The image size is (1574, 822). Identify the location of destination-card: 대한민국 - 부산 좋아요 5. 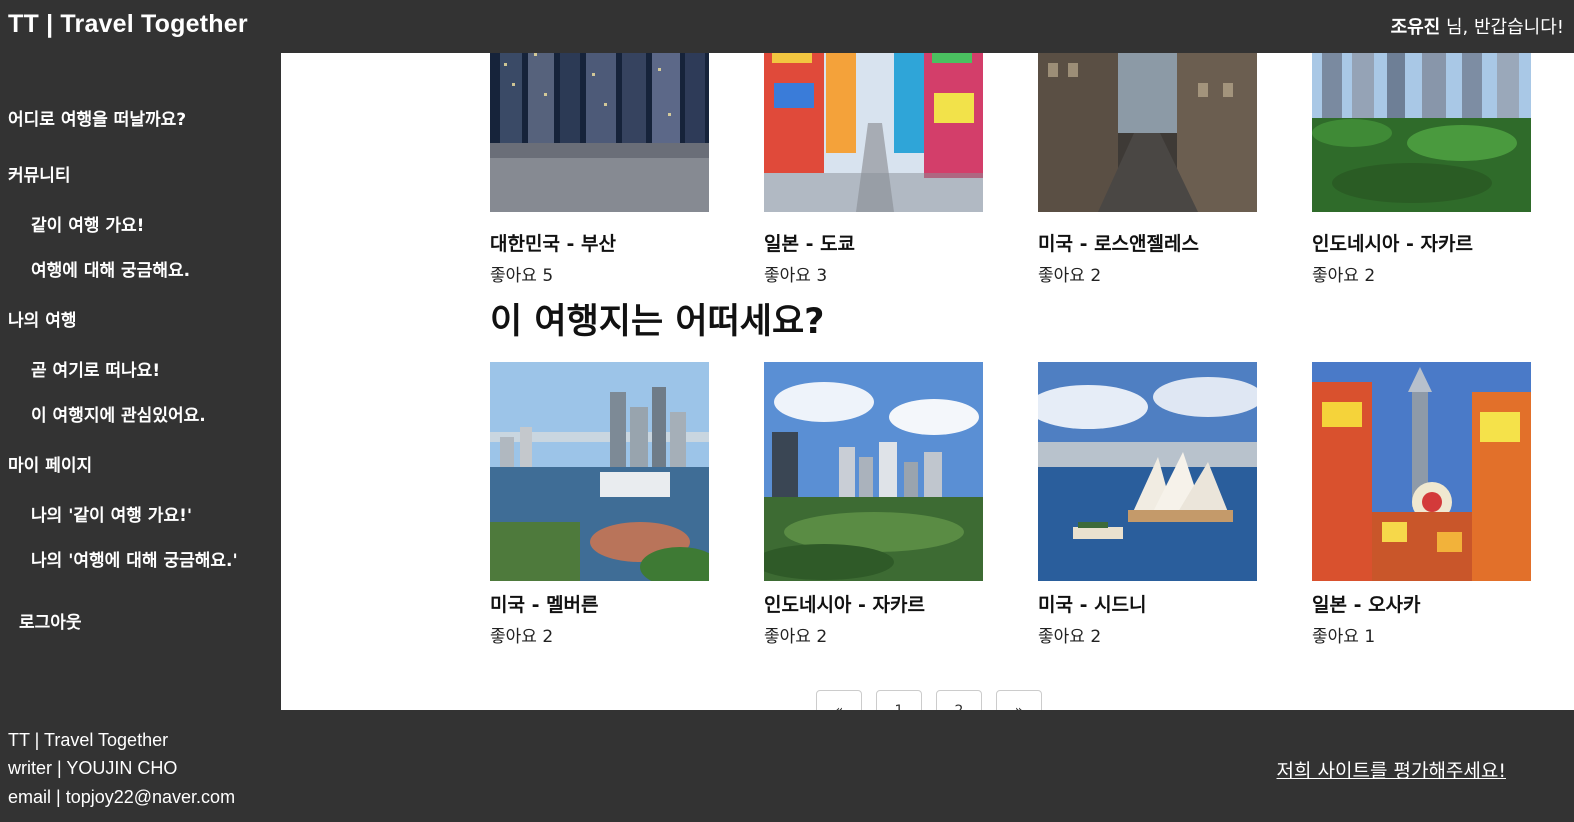
(599, 169).